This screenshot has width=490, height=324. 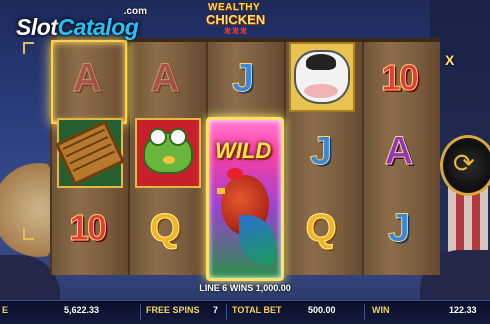 I want to click on cow-icon, so click(x=322, y=77).